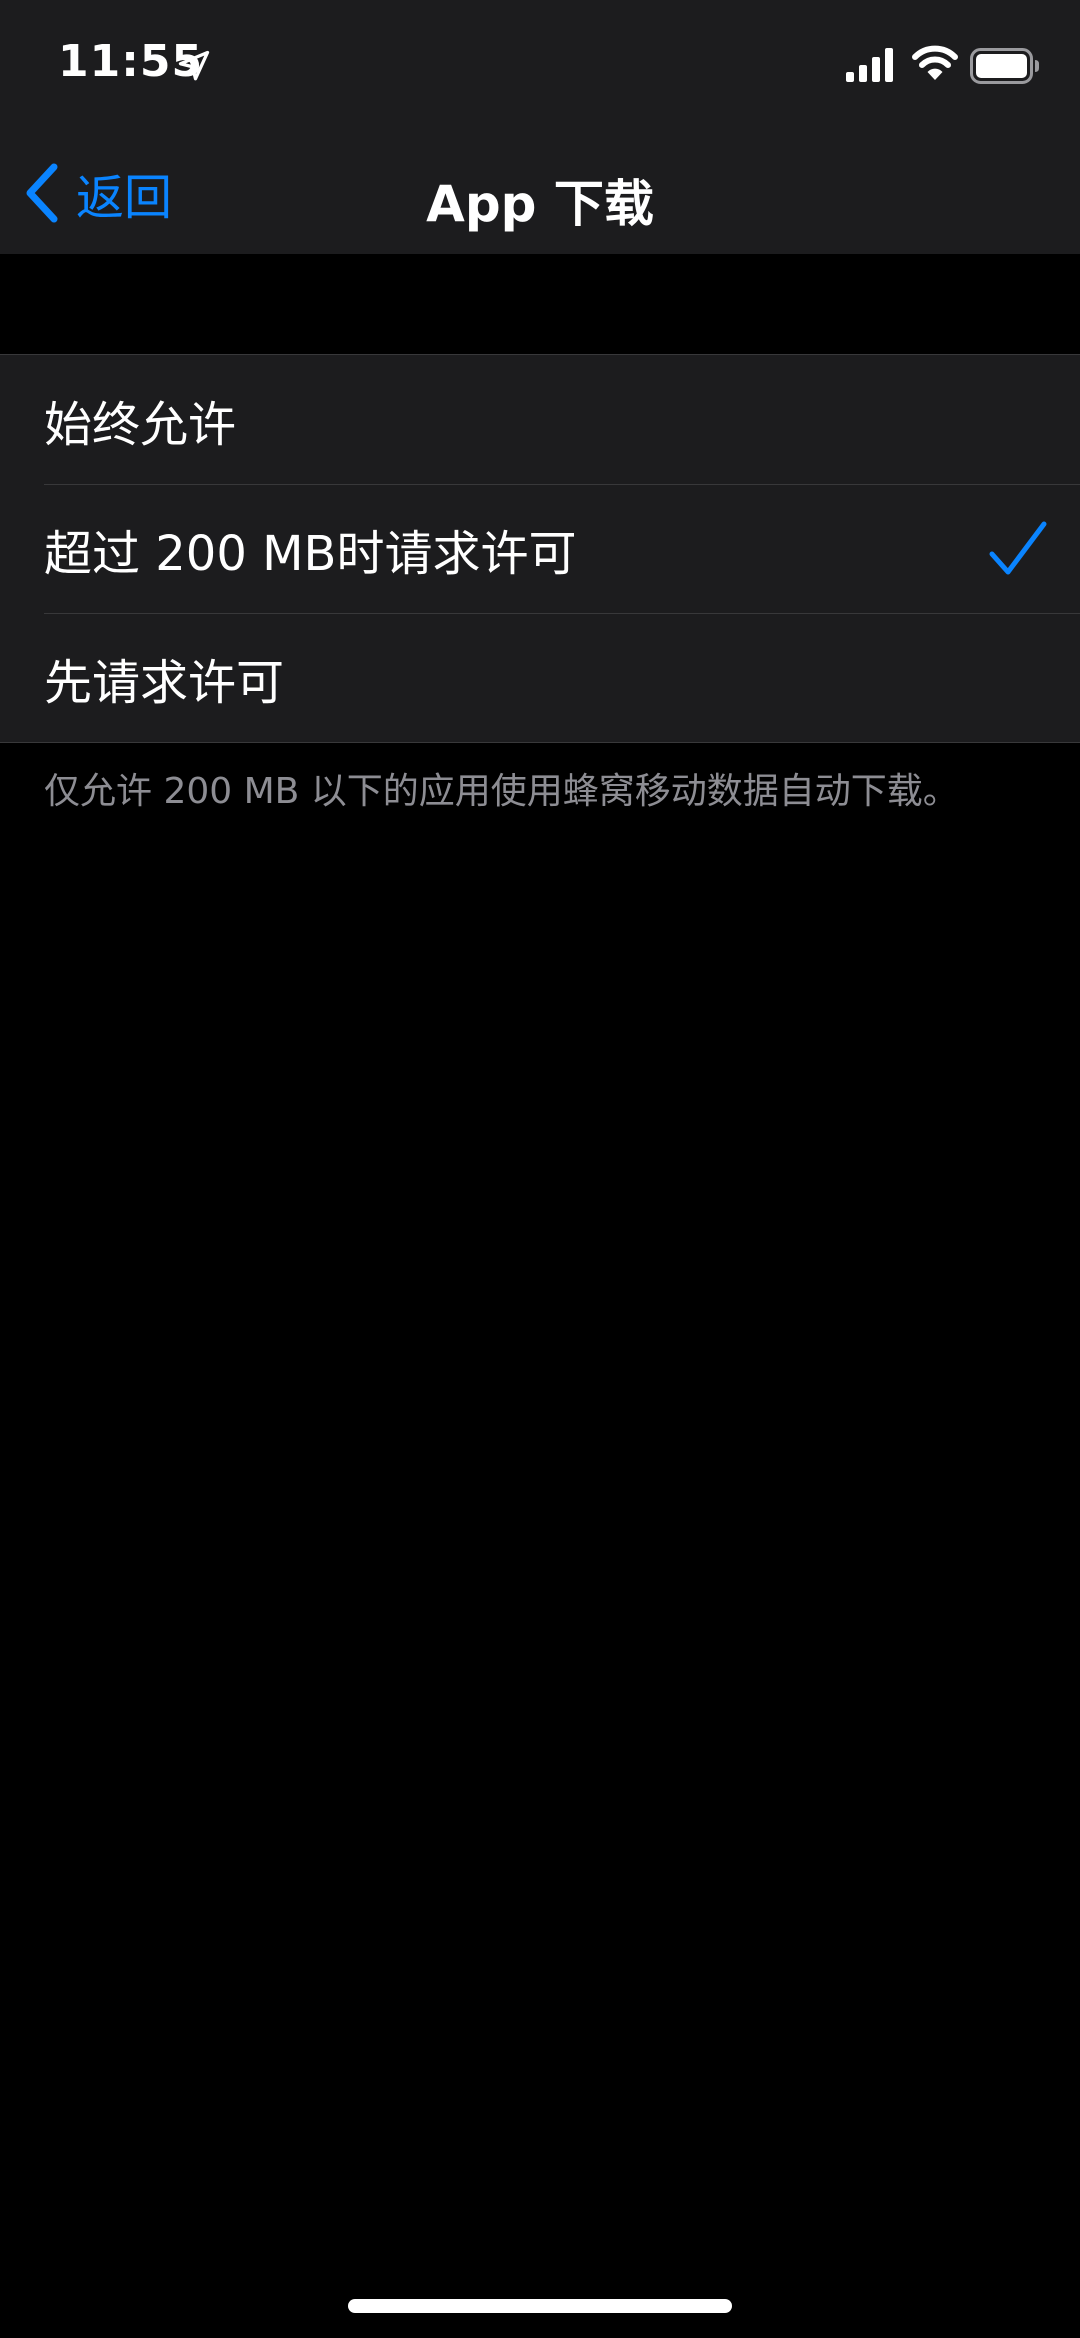  What do you see at coordinates (501, 791) in the screenshot?
I see `footer-note: 仅允许 200 MB 以下的应用使用蜂窝移动数据自动下载。` at bounding box center [501, 791].